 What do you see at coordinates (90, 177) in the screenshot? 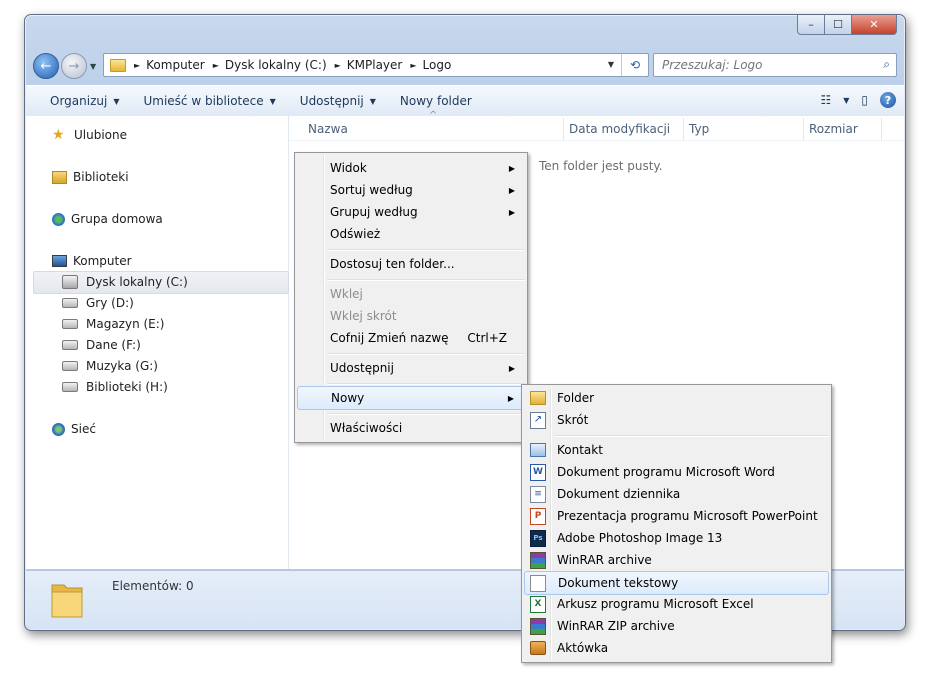
I see `nav-libraries: Biblioteki` at bounding box center [90, 177].